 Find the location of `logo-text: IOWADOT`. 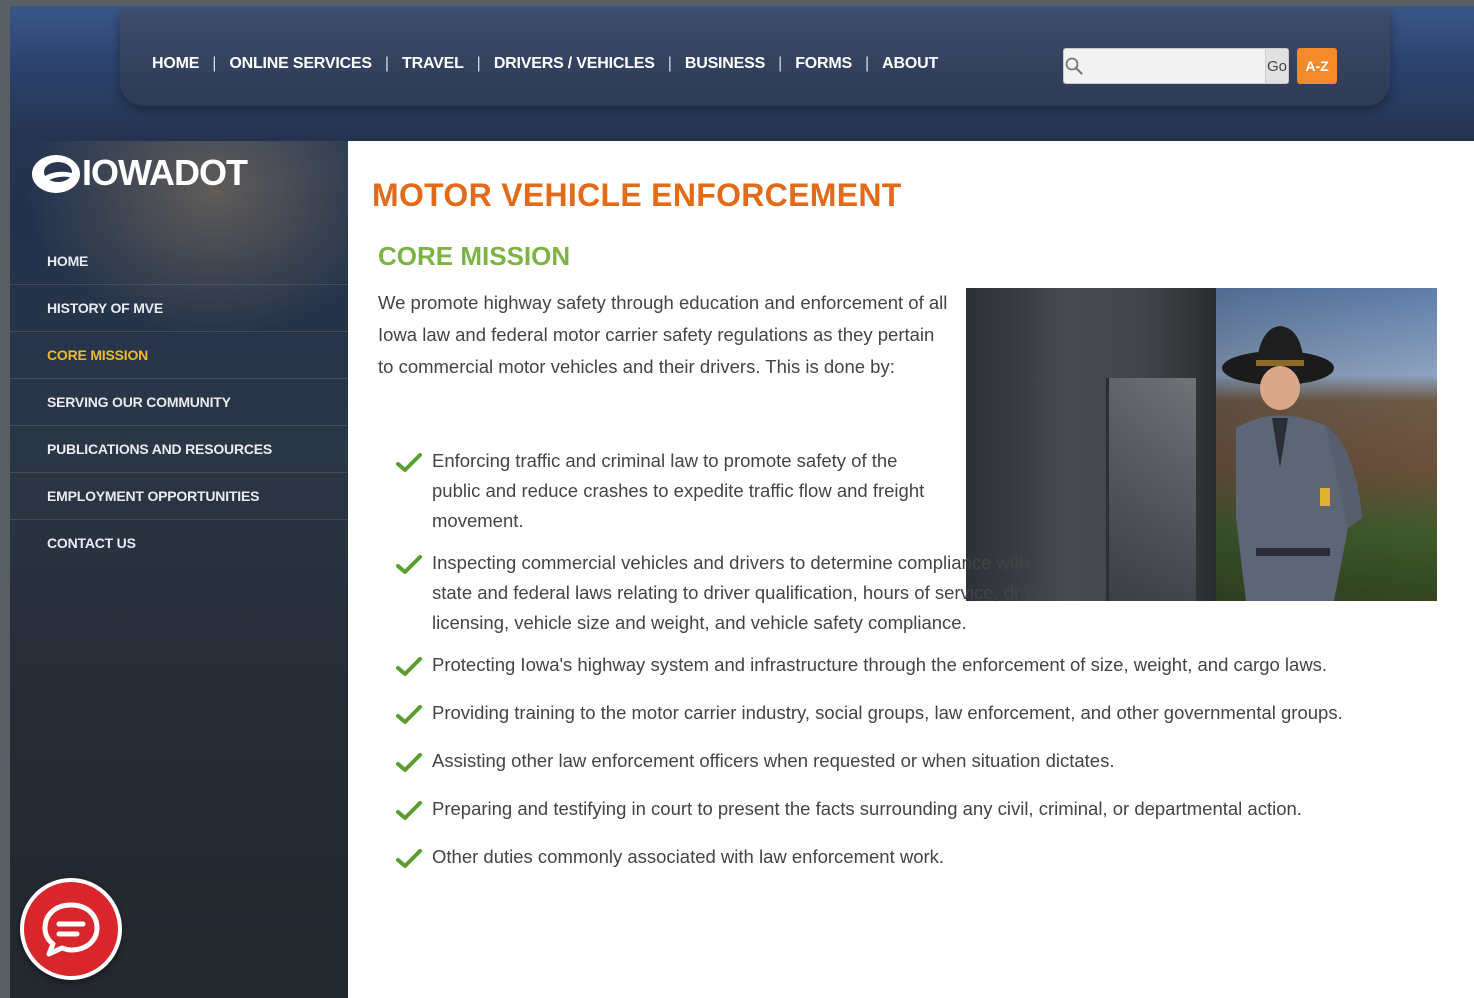

logo-text: IOWADOT is located at coordinates (165, 172).